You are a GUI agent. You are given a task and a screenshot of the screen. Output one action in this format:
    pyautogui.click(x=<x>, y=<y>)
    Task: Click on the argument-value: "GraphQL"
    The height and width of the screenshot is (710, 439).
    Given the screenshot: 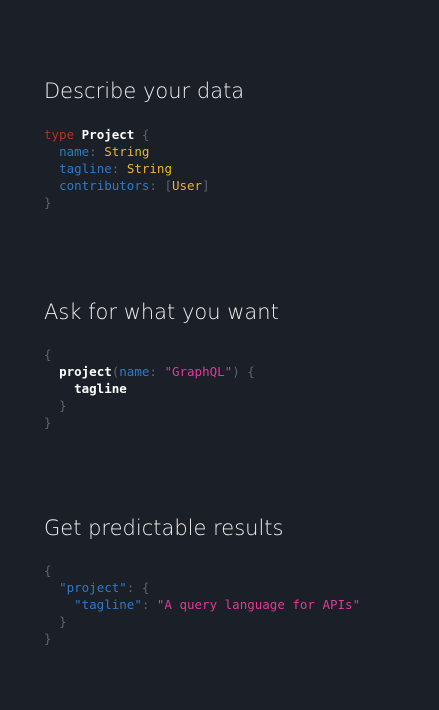 What is the action you would take?
    pyautogui.click(x=198, y=371)
    